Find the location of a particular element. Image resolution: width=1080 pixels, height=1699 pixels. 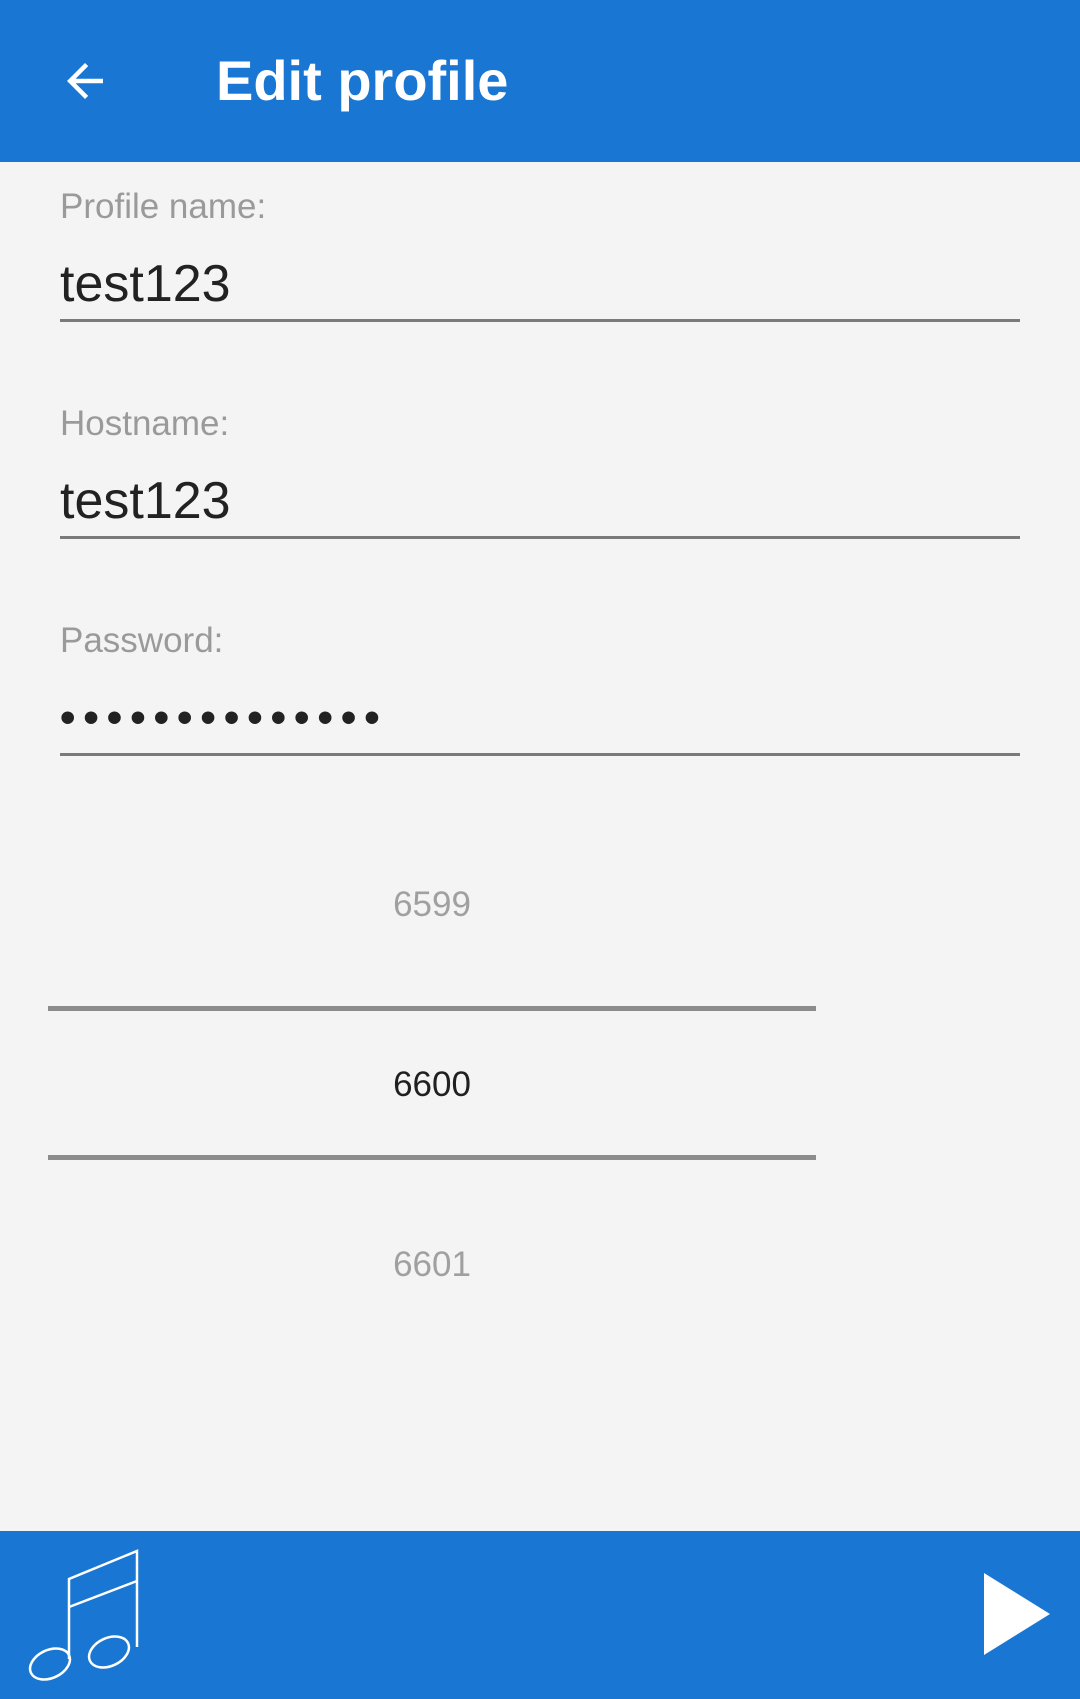

arrow-back-icon is located at coordinates (85, 81).